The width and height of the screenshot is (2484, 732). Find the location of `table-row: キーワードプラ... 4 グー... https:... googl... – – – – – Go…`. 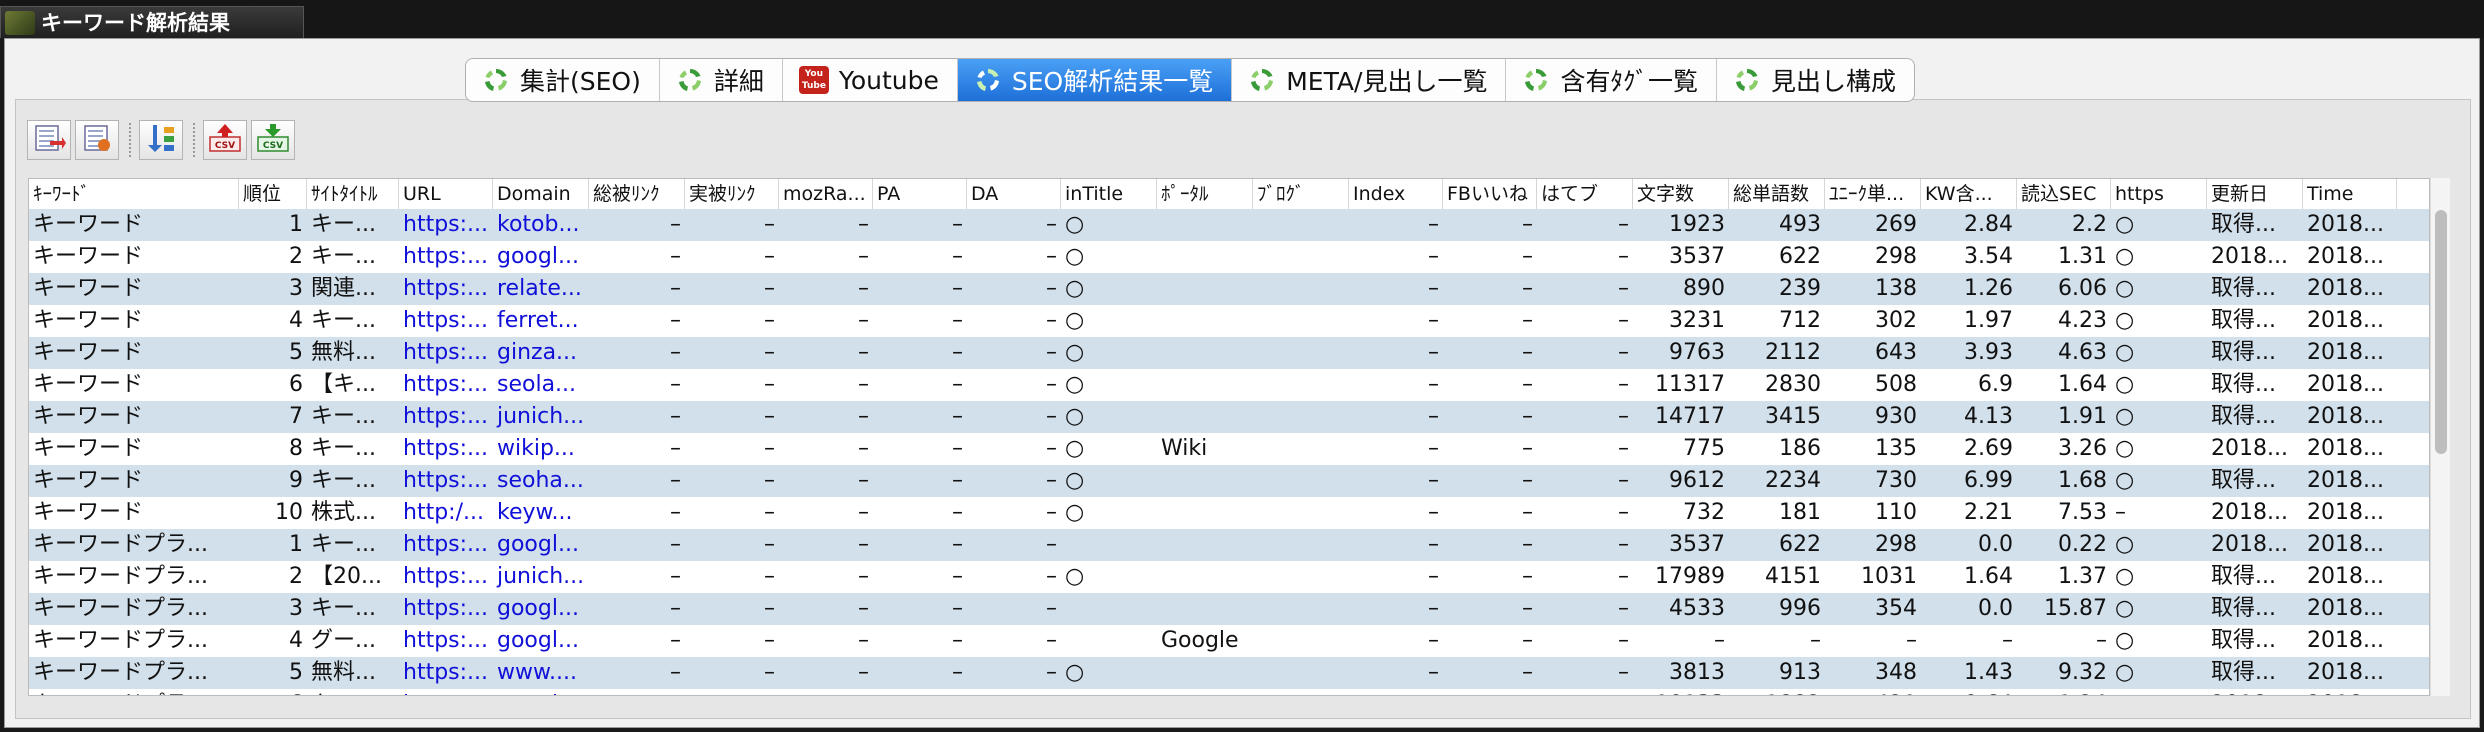

table-row: キーワードプラ... 4 グー... https:... googl... – – – – – Go… is located at coordinates (1229, 641).